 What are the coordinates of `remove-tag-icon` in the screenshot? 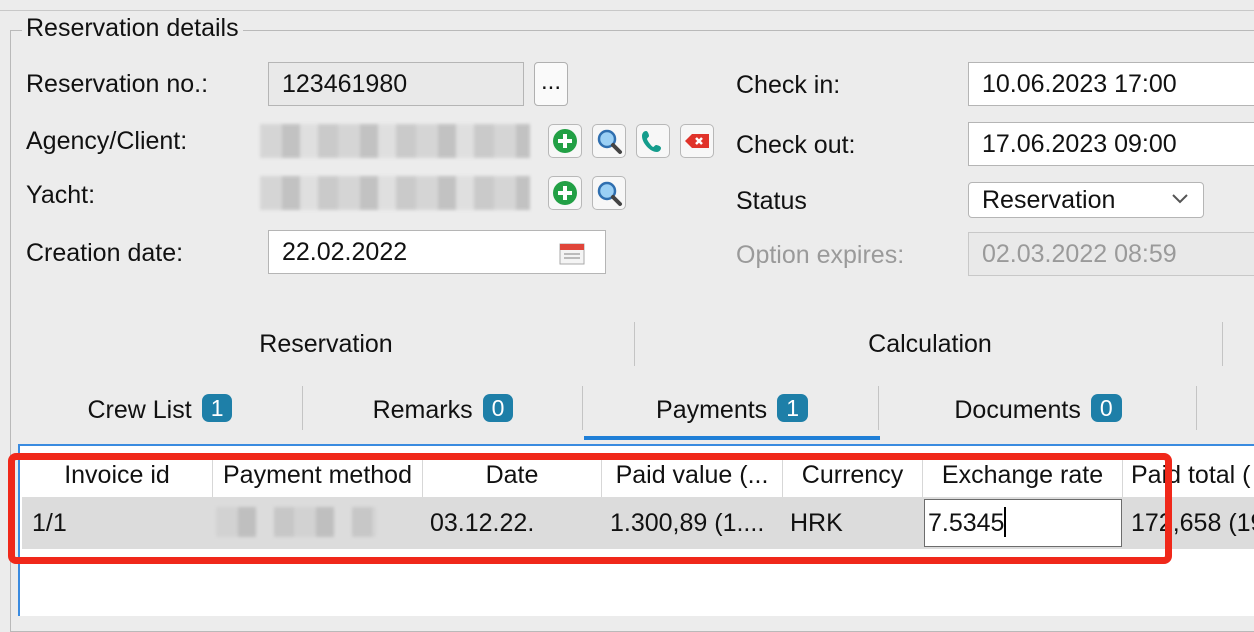 It's located at (697, 141).